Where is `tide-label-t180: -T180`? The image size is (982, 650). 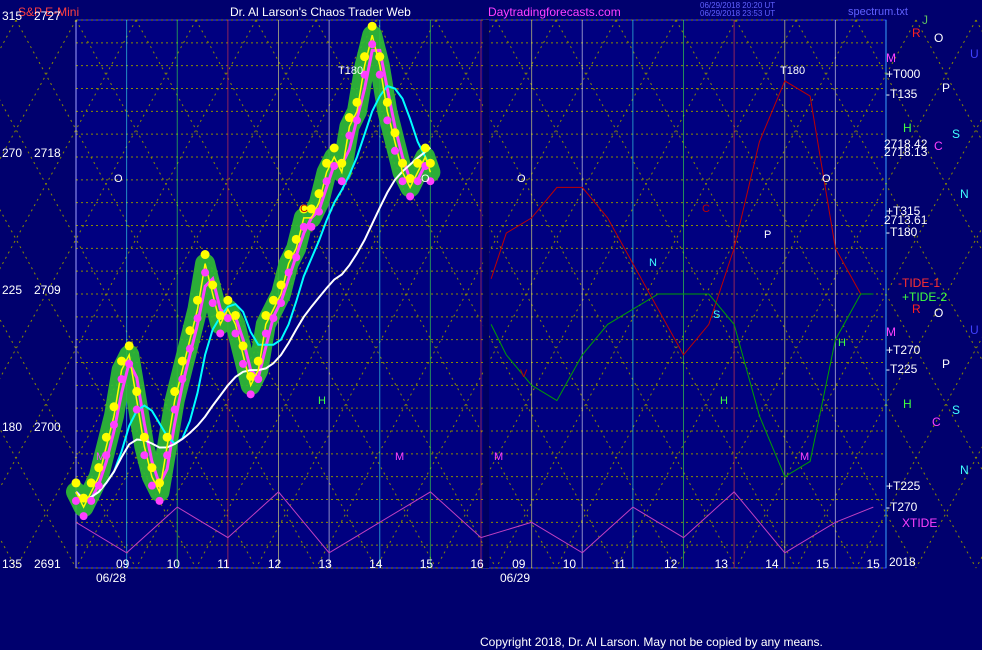
tide-label-t180: -T180 is located at coordinates (902, 232).